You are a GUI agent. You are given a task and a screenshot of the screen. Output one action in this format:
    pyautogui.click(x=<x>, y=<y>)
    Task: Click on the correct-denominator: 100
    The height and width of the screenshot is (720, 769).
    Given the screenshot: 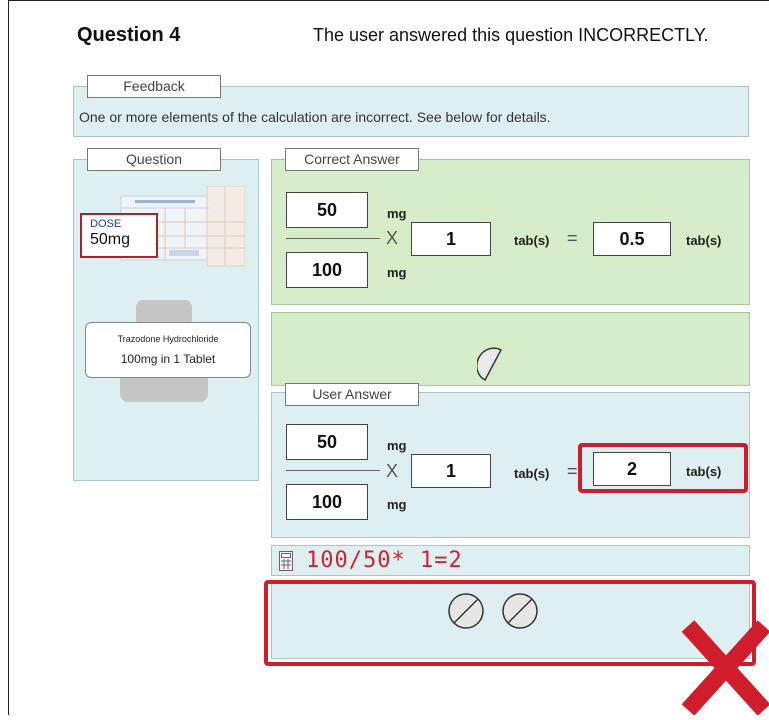 What is the action you would take?
    pyautogui.click(x=327, y=270)
    